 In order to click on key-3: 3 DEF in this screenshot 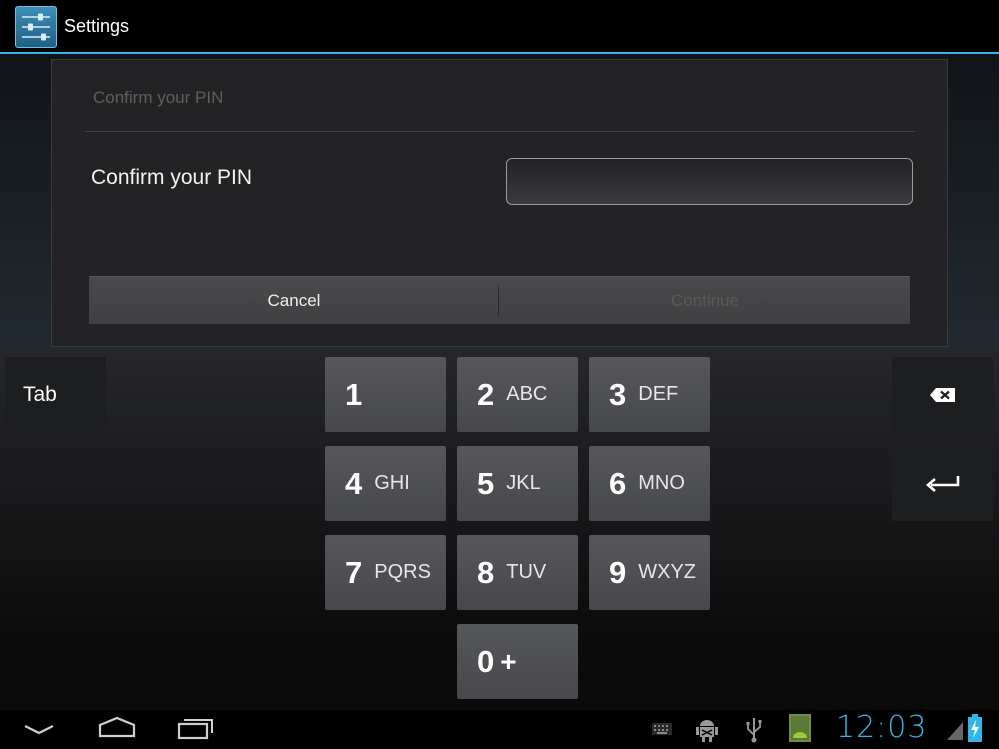, I will do `click(649, 394)`.